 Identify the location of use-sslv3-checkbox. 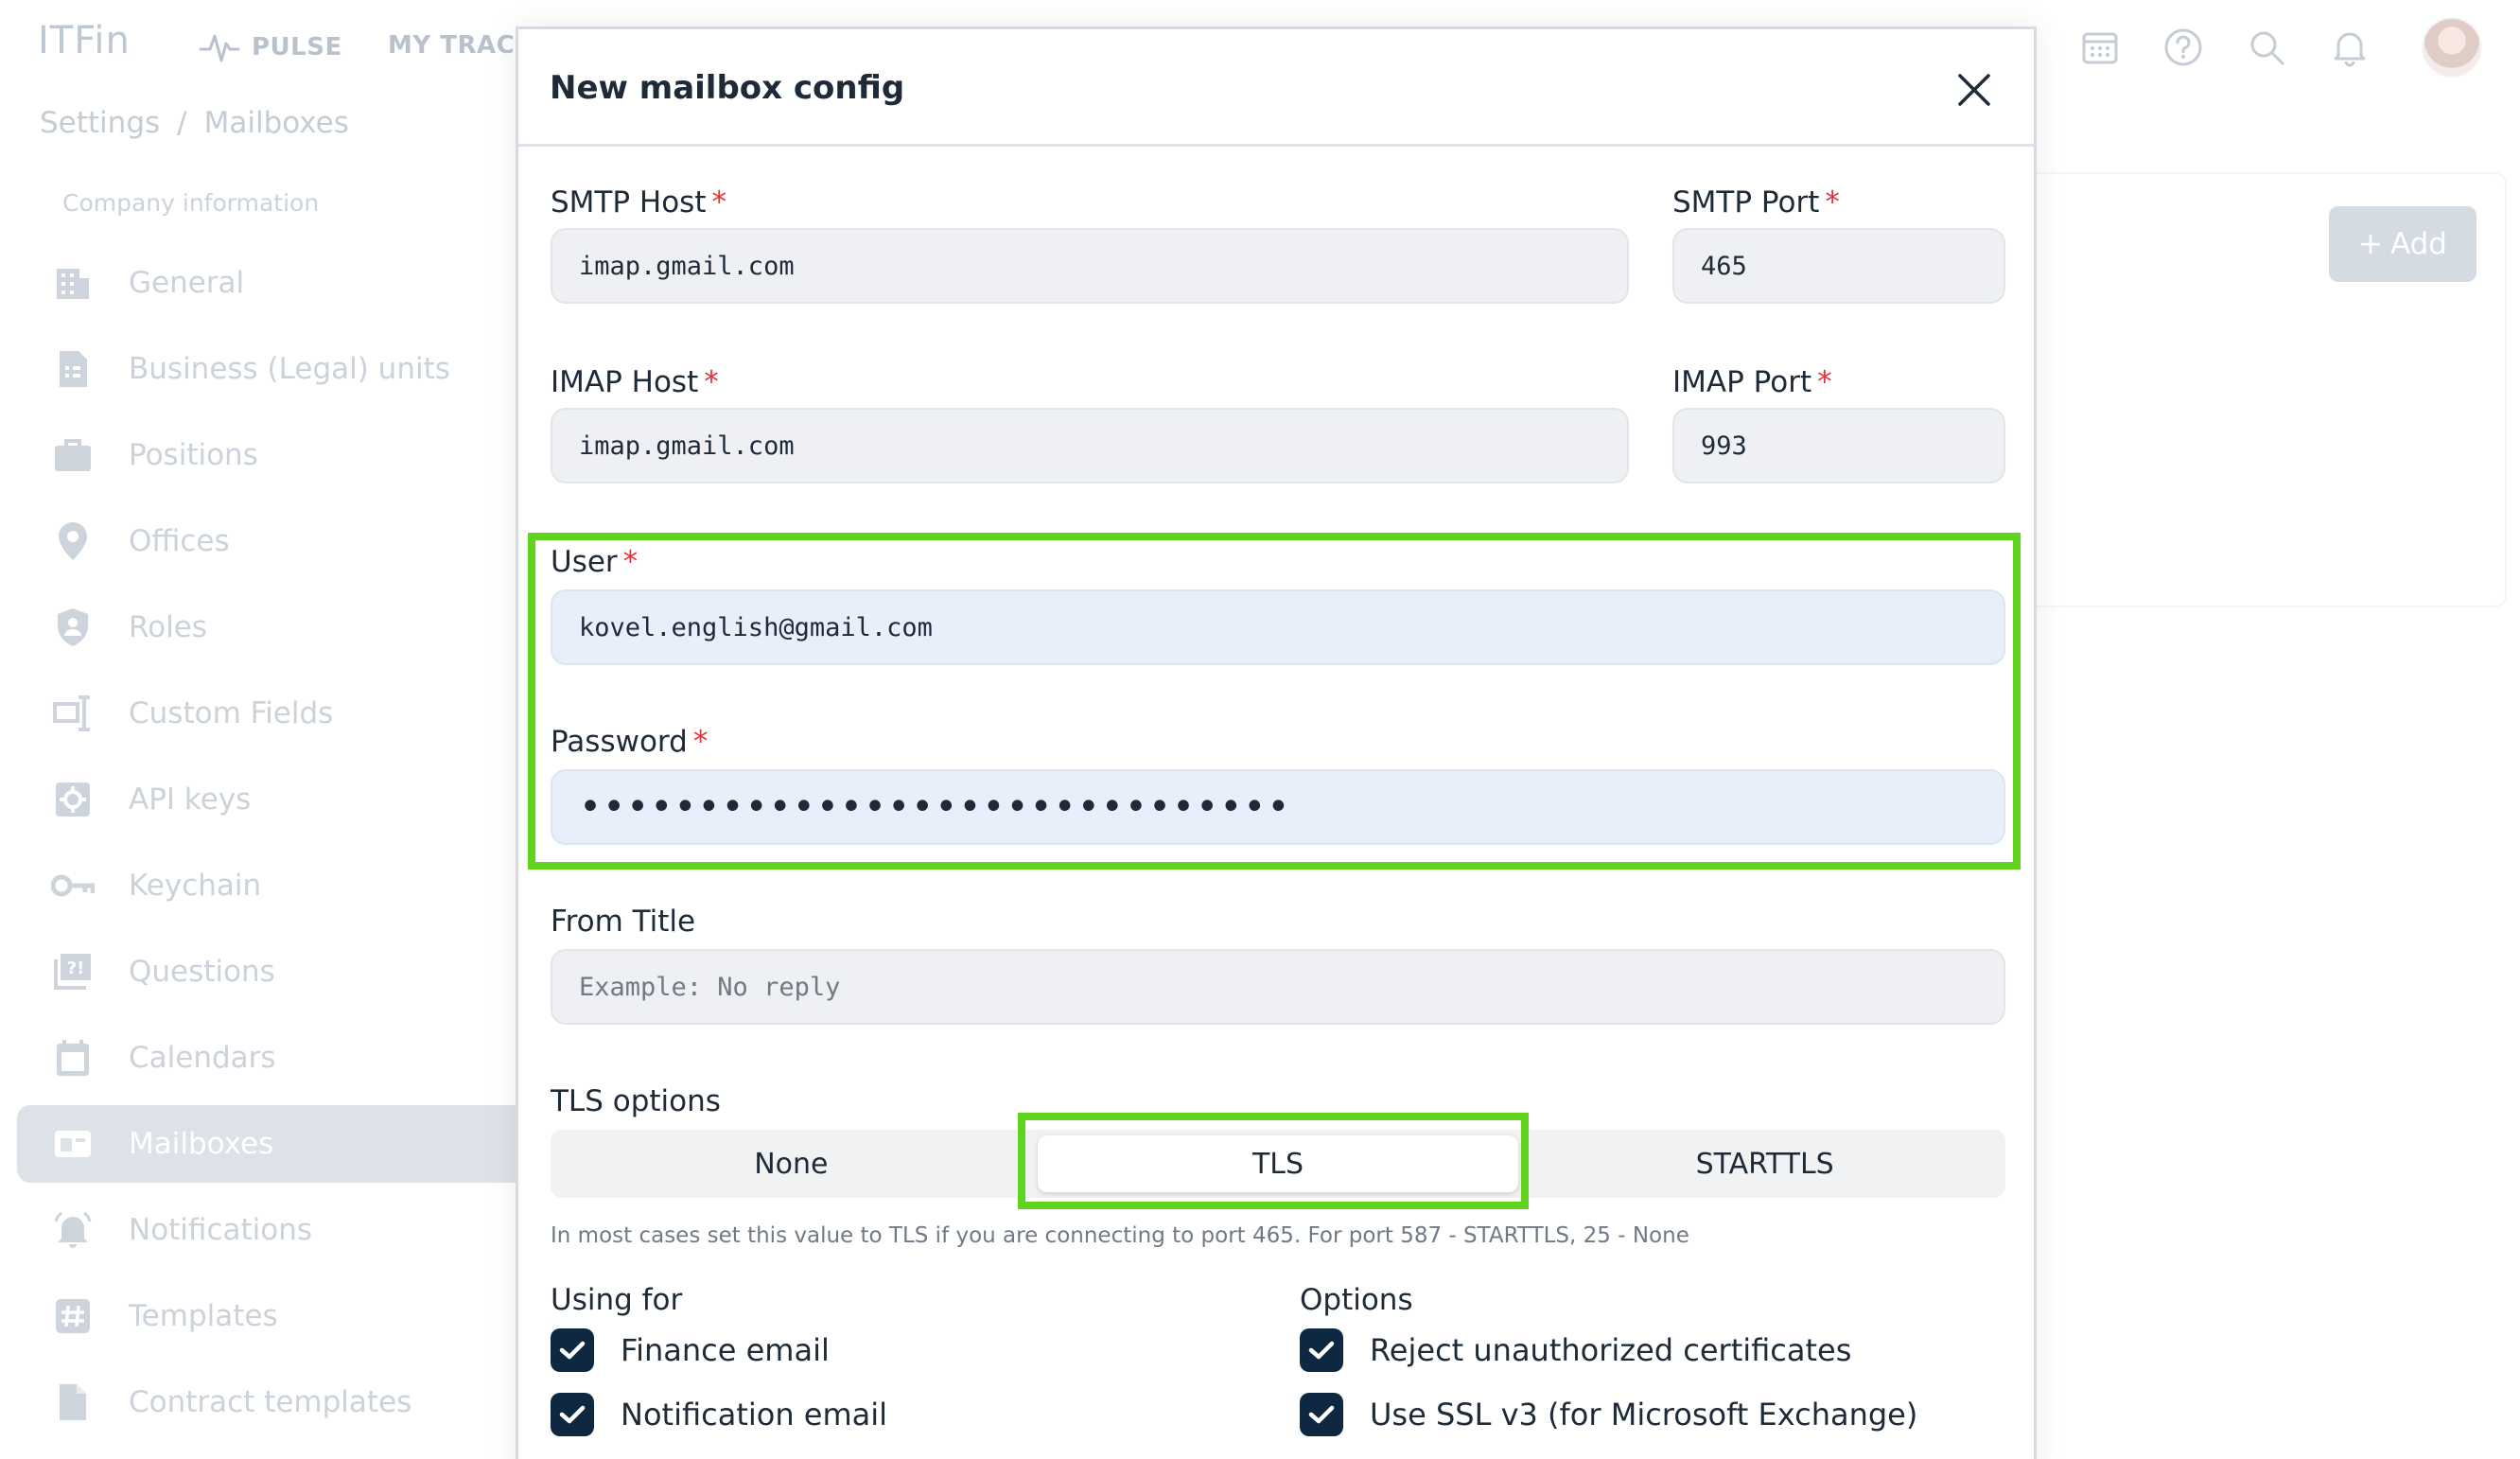
(1321, 1414).